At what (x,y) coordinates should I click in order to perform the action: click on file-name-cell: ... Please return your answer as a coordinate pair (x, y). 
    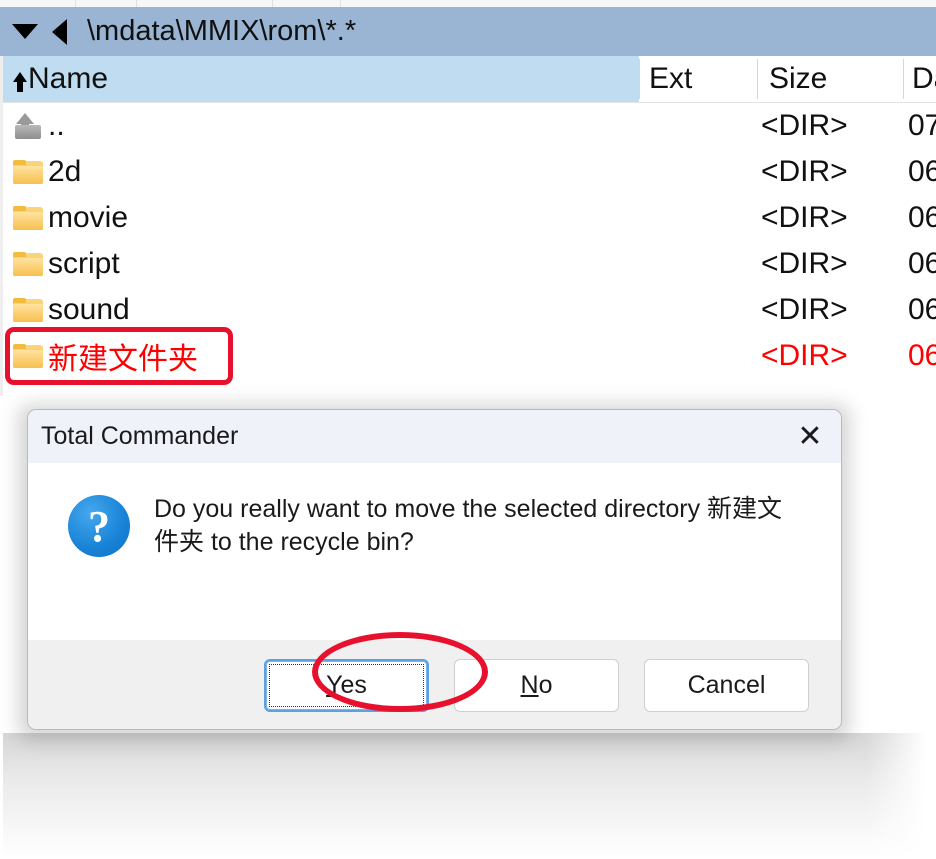
    Looking at the image, I should click on (39, 126).